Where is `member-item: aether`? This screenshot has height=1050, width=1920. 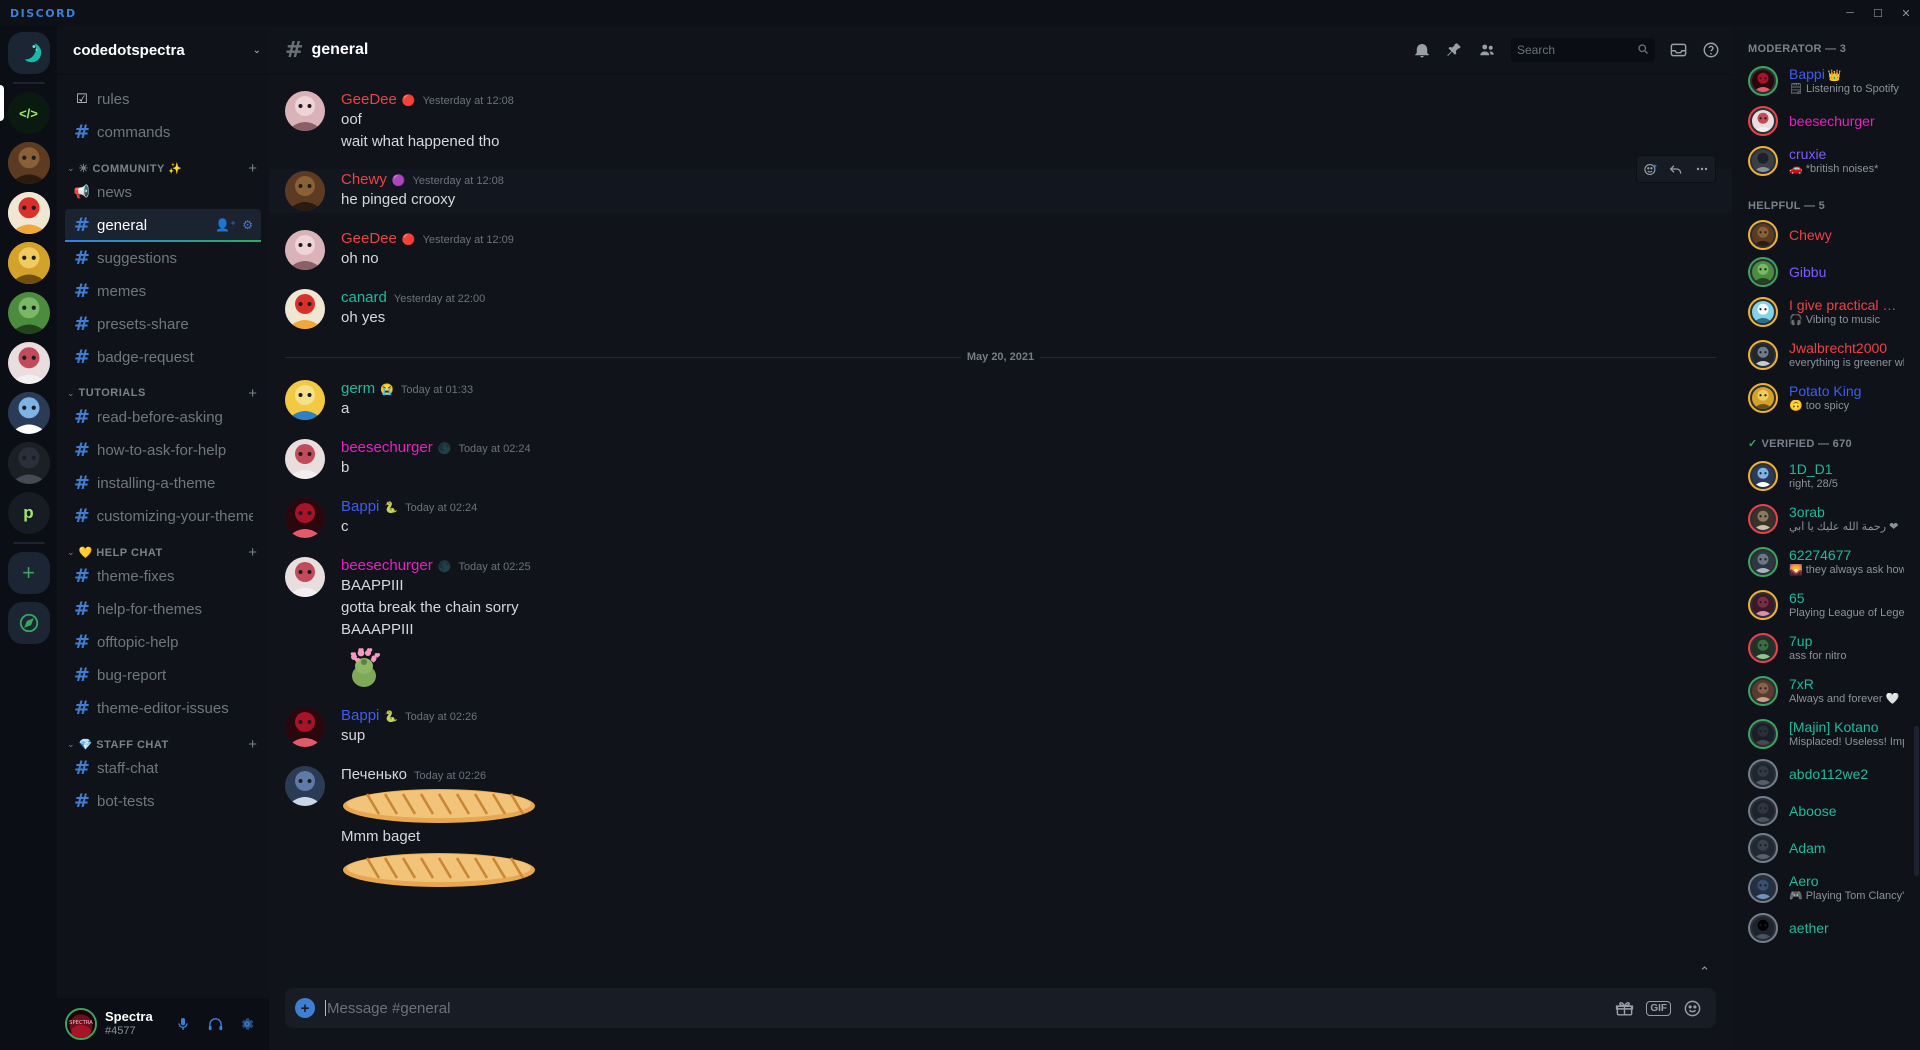 member-item: aether is located at coordinates (1826, 928).